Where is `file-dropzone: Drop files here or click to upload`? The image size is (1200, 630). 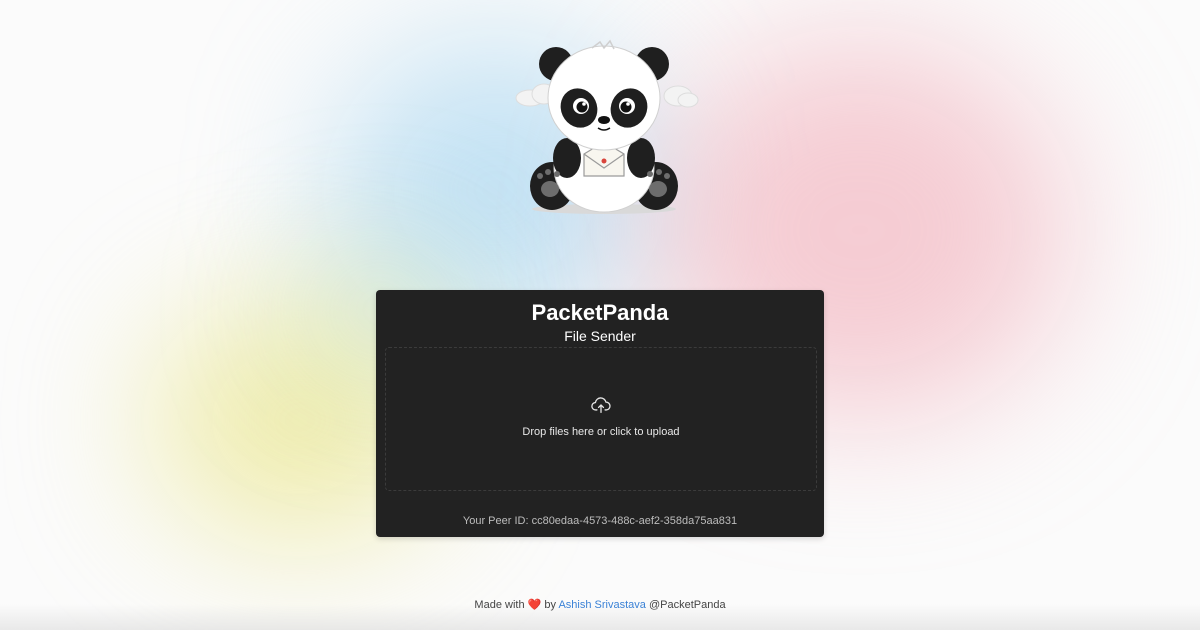 file-dropzone: Drop files here or click to upload is located at coordinates (601, 419).